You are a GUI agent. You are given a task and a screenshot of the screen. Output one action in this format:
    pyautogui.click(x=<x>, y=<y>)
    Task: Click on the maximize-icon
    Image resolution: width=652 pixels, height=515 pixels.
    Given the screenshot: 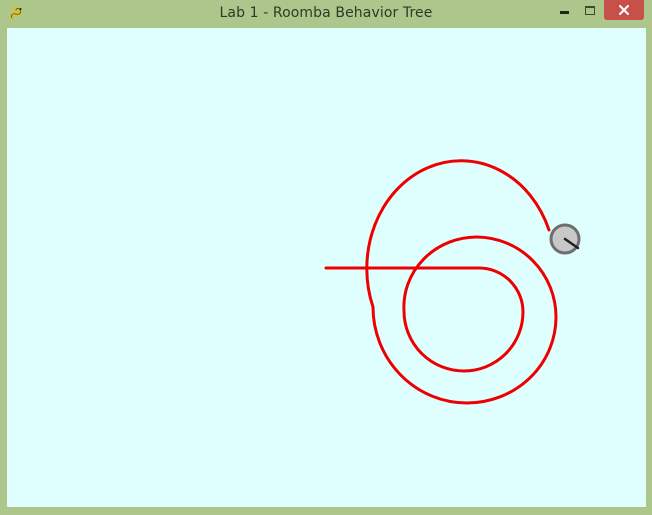 What is the action you would take?
    pyautogui.click(x=590, y=10)
    